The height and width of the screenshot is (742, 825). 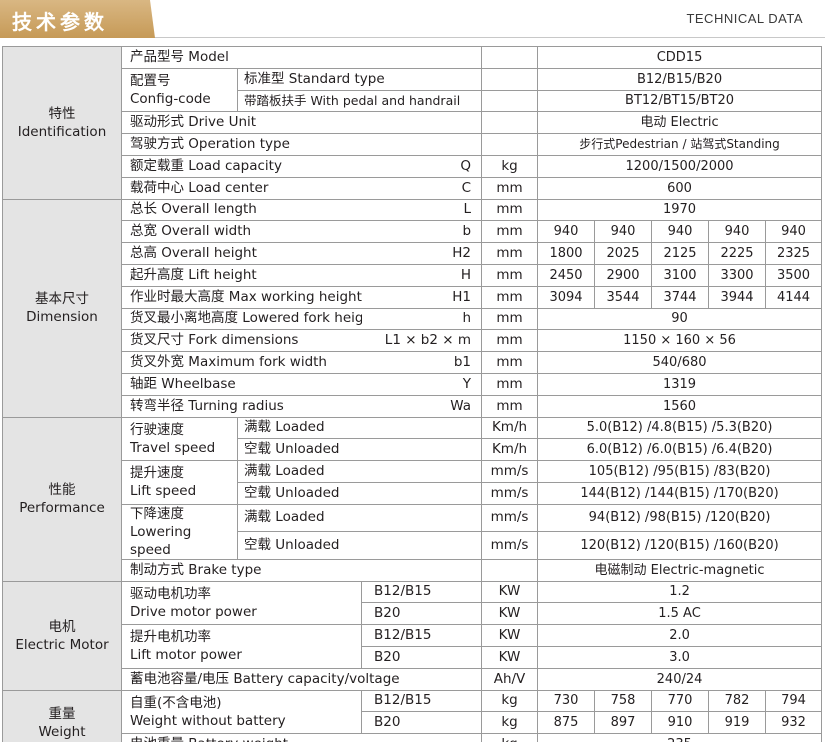 What do you see at coordinates (179, 90) in the screenshot?
I see `row-label: 配置号 Config-code` at bounding box center [179, 90].